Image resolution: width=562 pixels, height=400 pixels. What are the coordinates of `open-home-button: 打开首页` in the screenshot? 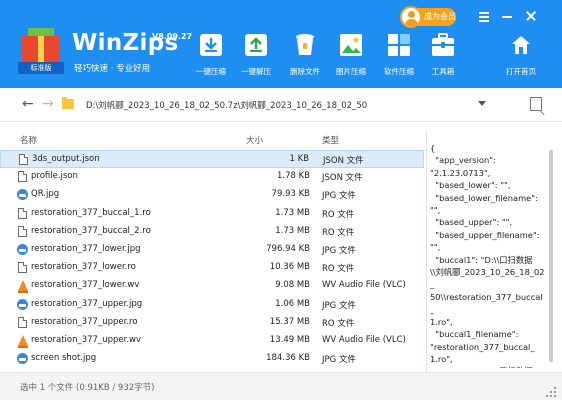 It's located at (521, 54).